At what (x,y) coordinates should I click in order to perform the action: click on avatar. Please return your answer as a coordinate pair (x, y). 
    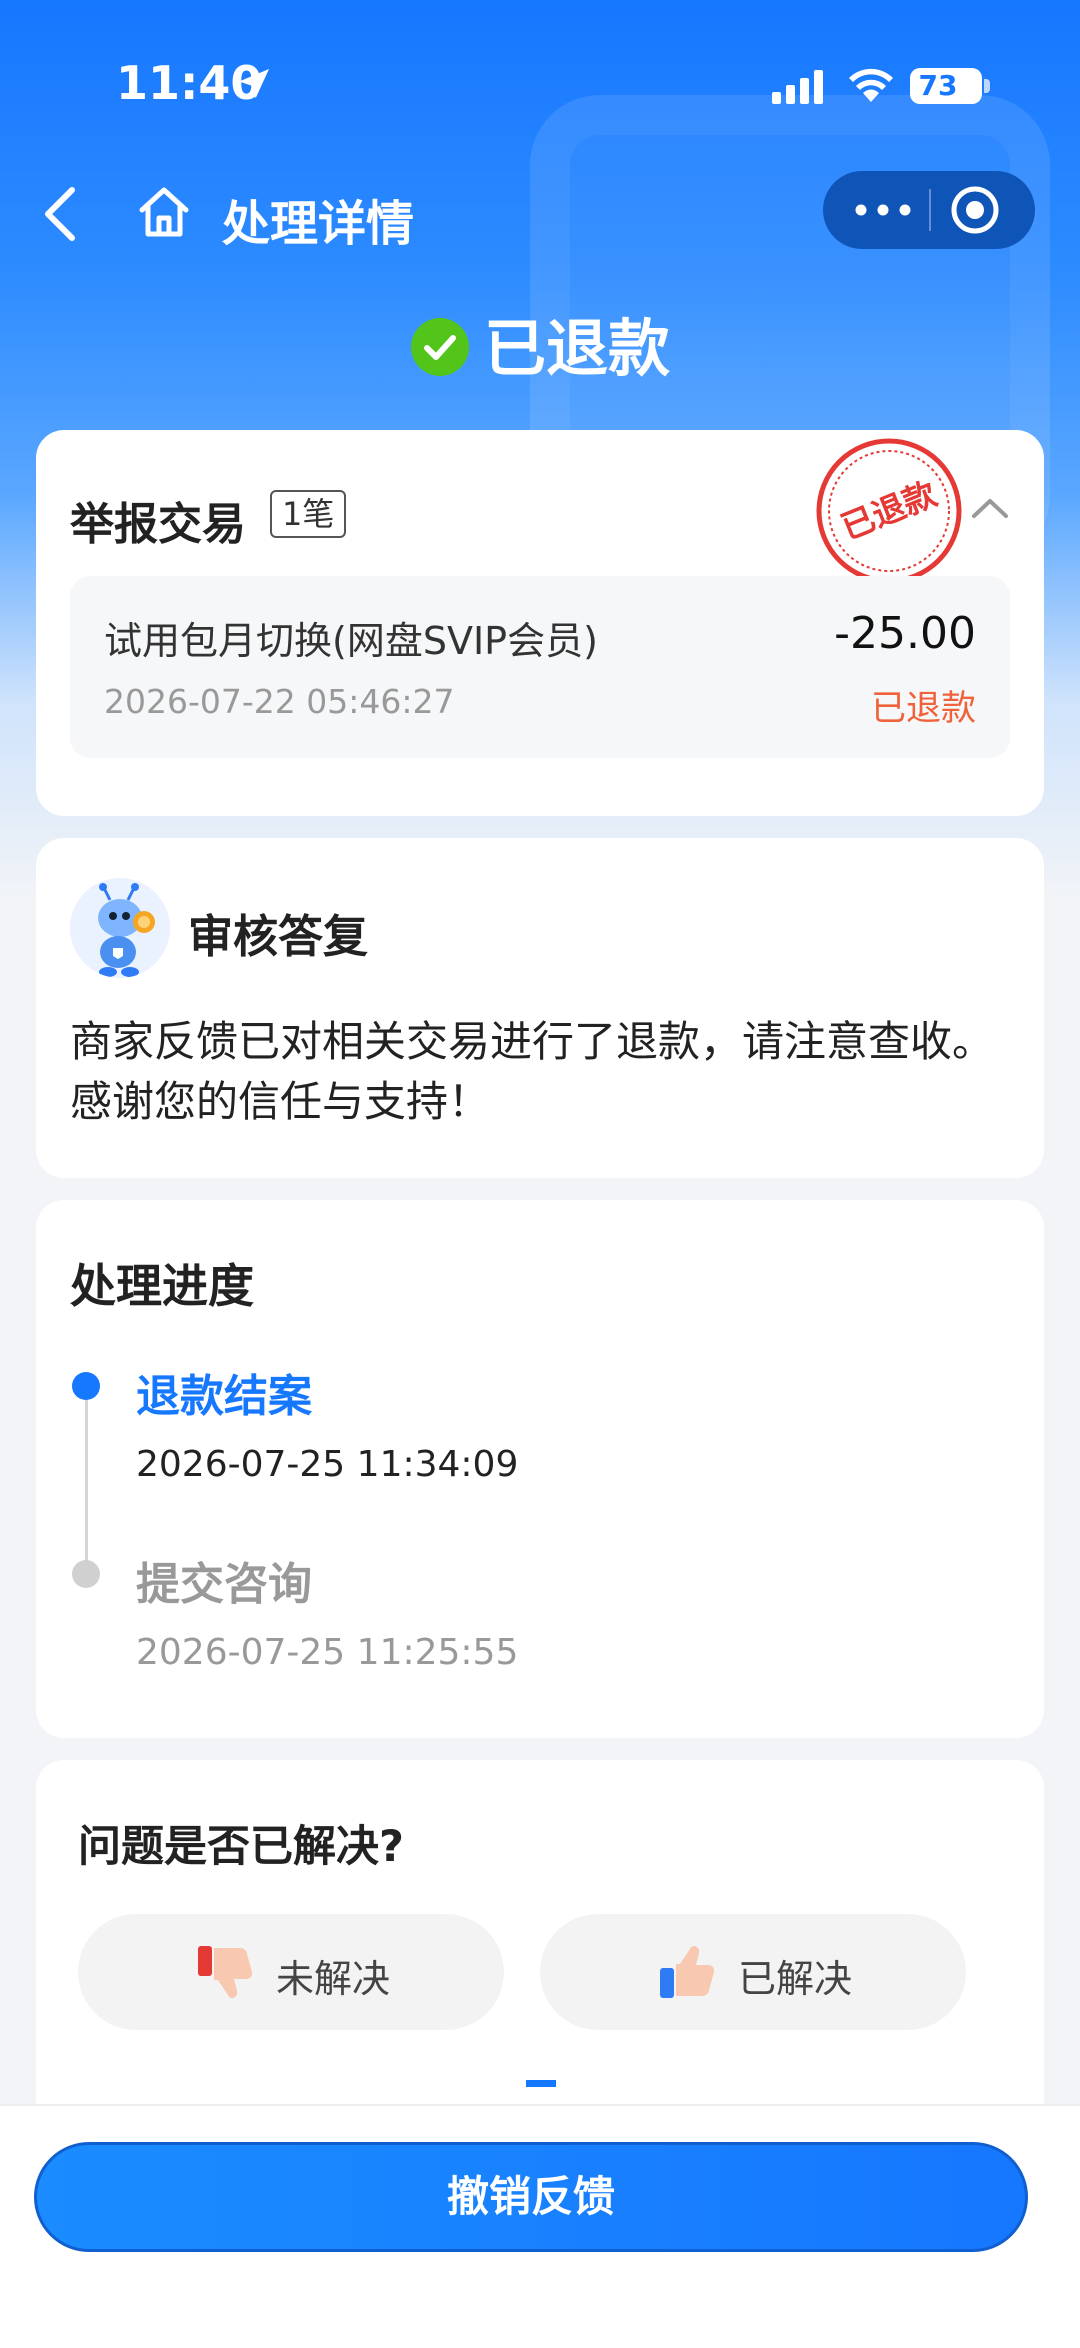
    Looking at the image, I should click on (120, 928).